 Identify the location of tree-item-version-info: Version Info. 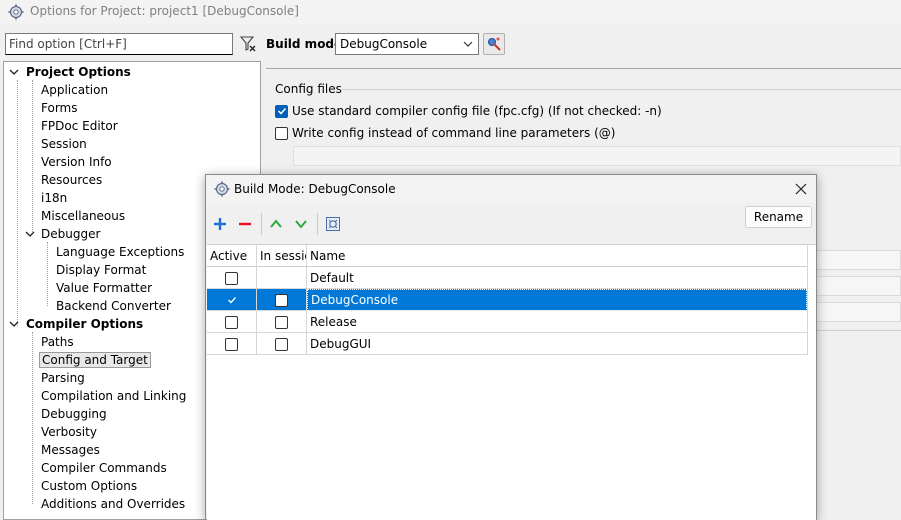
(76, 162).